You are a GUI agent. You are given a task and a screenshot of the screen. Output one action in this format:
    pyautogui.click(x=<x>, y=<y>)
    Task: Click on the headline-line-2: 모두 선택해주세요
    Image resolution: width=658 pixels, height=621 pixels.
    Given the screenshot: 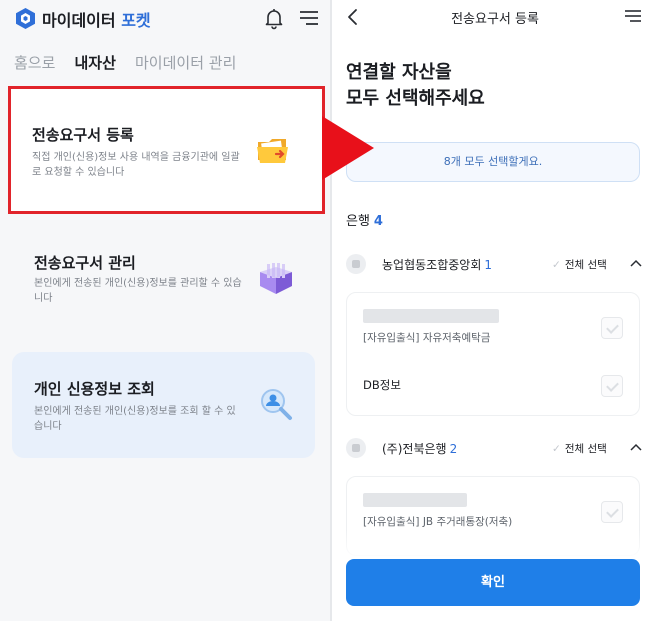 What is the action you would take?
    pyautogui.click(x=415, y=98)
    